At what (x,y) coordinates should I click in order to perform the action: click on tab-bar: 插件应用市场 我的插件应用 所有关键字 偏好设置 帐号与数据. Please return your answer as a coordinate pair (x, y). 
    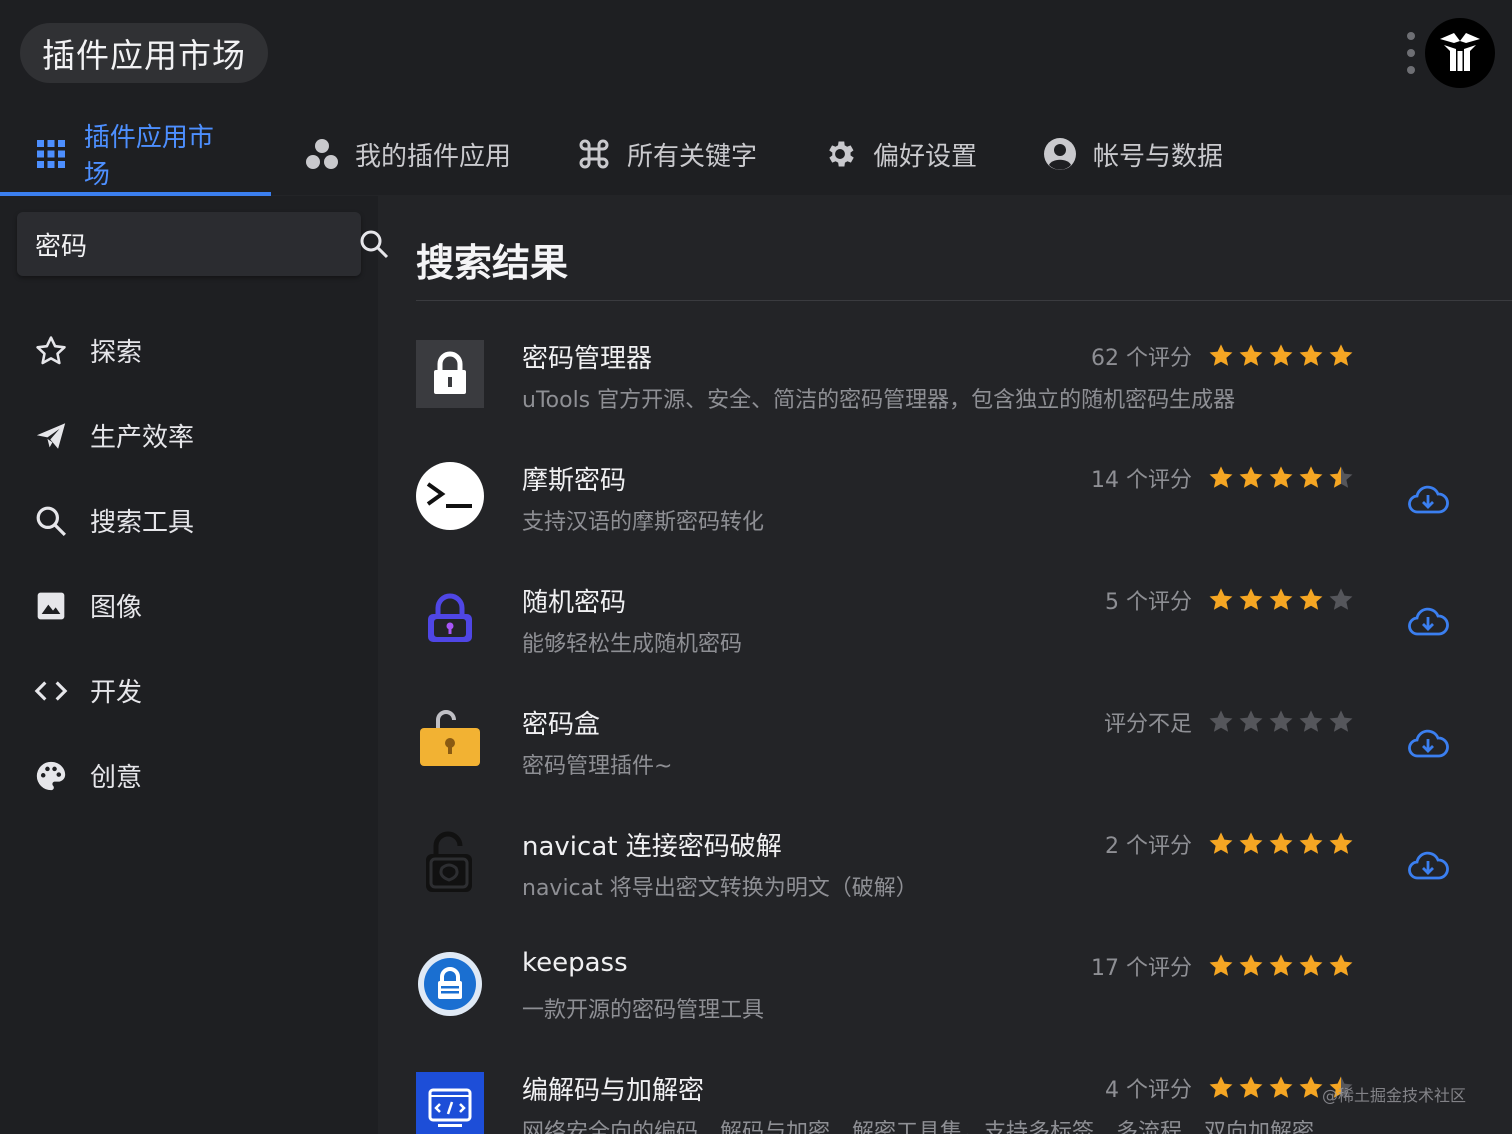
    Looking at the image, I should click on (627, 154).